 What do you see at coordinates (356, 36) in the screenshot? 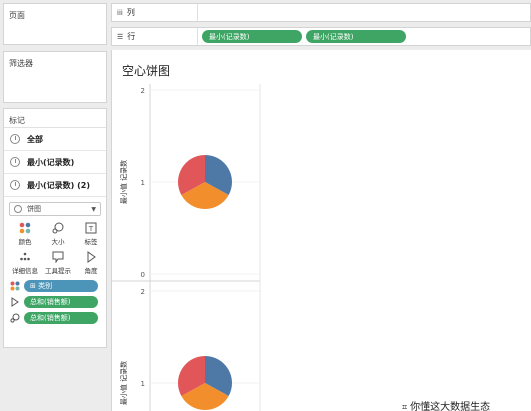
I see `row-pill-min-records-2: 最小(记录数)` at bounding box center [356, 36].